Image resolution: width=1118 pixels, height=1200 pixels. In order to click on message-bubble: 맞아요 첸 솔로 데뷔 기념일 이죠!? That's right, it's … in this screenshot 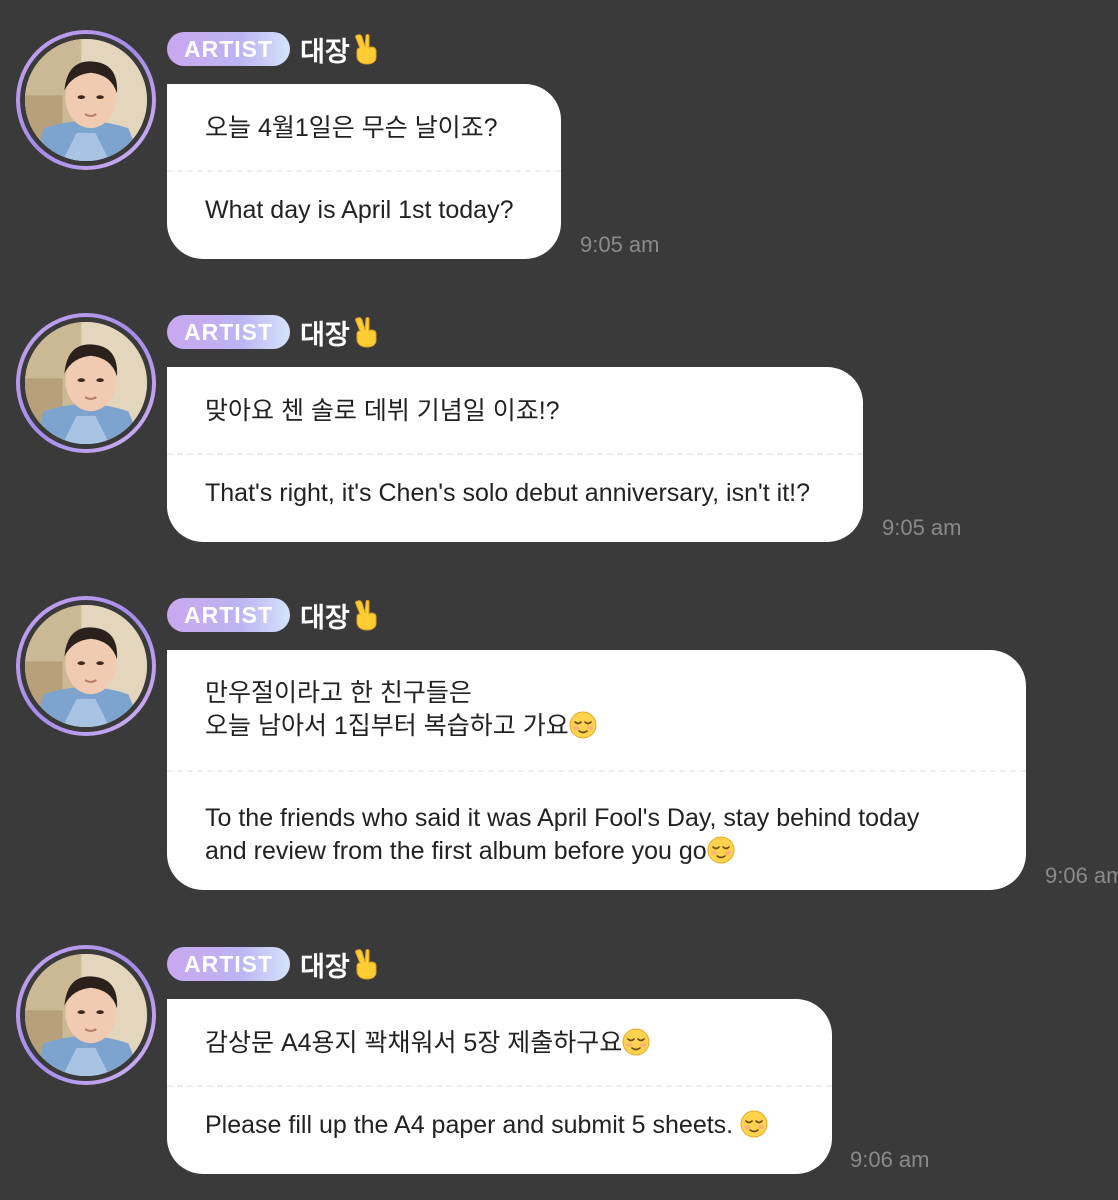, I will do `click(515, 454)`.